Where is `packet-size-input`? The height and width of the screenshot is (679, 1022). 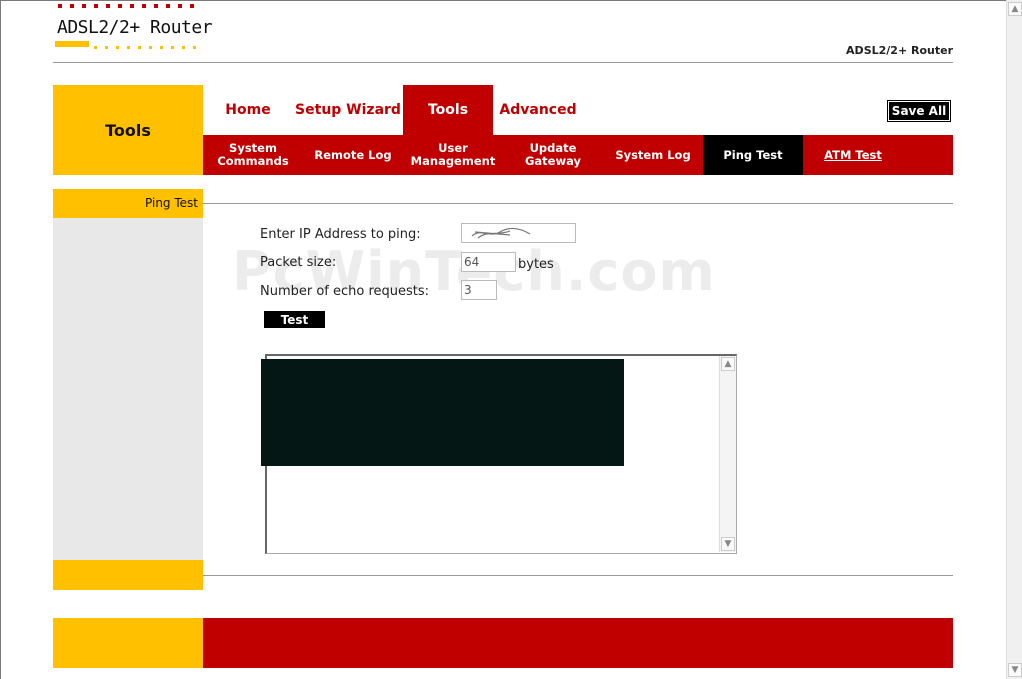 packet-size-input is located at coordinates (488, 262).